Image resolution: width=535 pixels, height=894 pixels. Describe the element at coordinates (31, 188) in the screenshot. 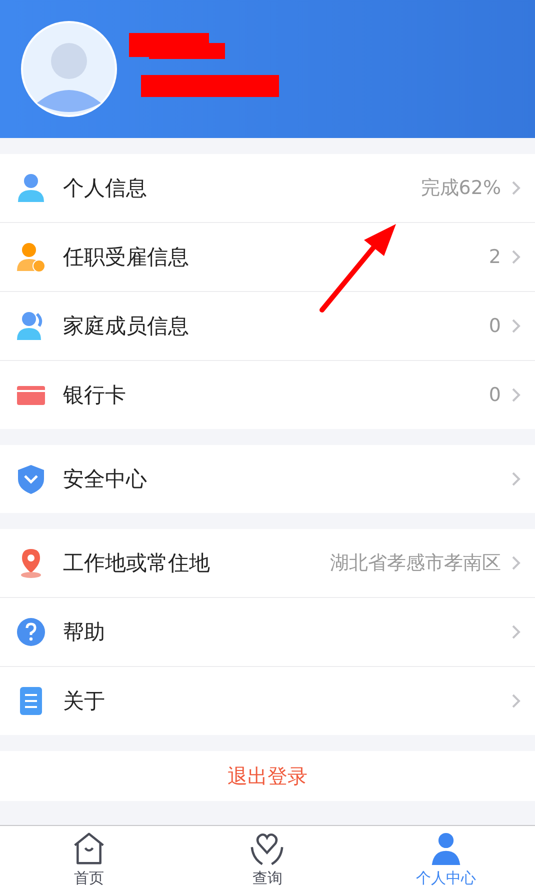

I see `person-icon` at that location.